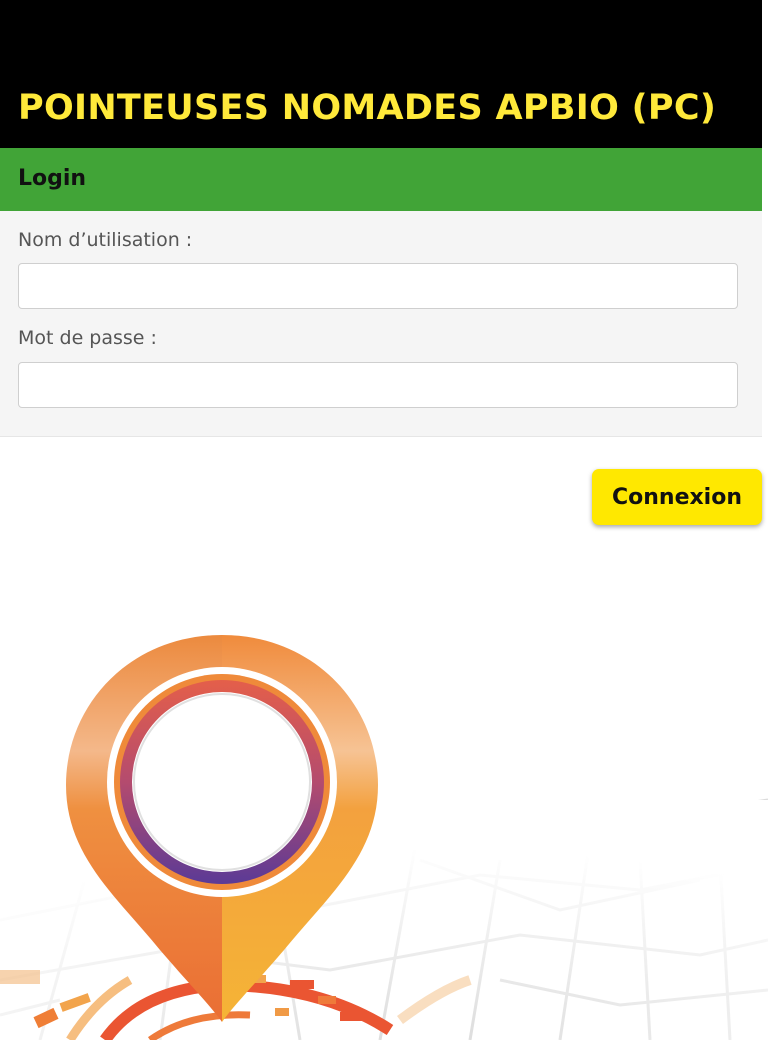 This screenshot has height=1040, width=768. I want to click on app-title: POINTEUSES NOMADES APBIO (PC), so click(367, 108).